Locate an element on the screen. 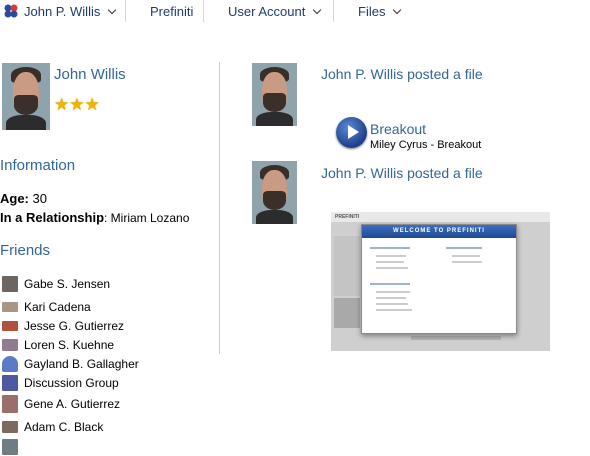 The width and height of the screenshot is (590, 456). information-heading: Information is located at coordinates (38, 165).